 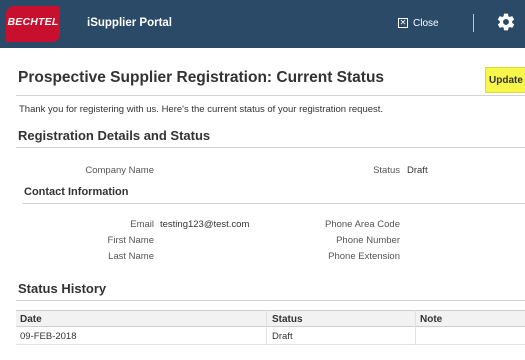 I want to click on status-history-heading: Status History, so click(x=62, y=288).